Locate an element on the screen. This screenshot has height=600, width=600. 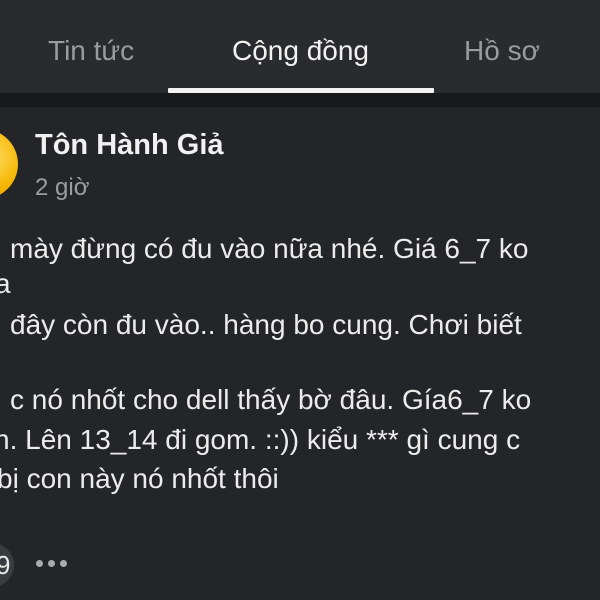
tab-profile: Hồ sơ is located at coordinates (502, 51).